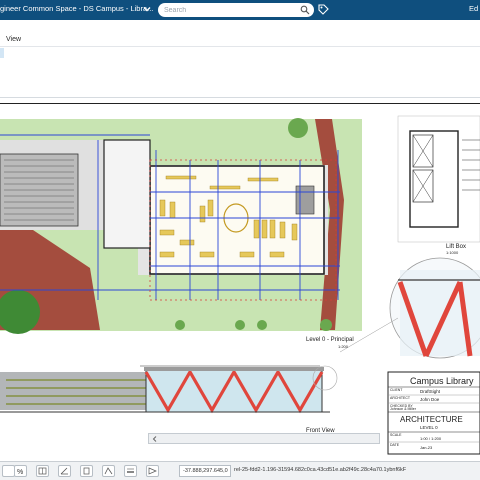  I want to click on title-block-level: LEVEL 0, so click(429, 427).